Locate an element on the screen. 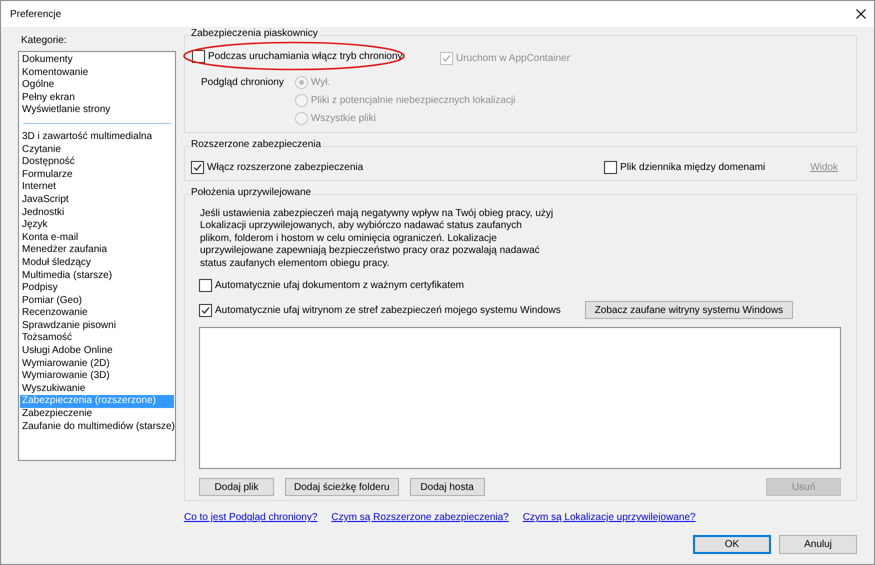 The image size is (875, 565). category-item: Usługi Adobe Online is located at coordinates (97, 351).